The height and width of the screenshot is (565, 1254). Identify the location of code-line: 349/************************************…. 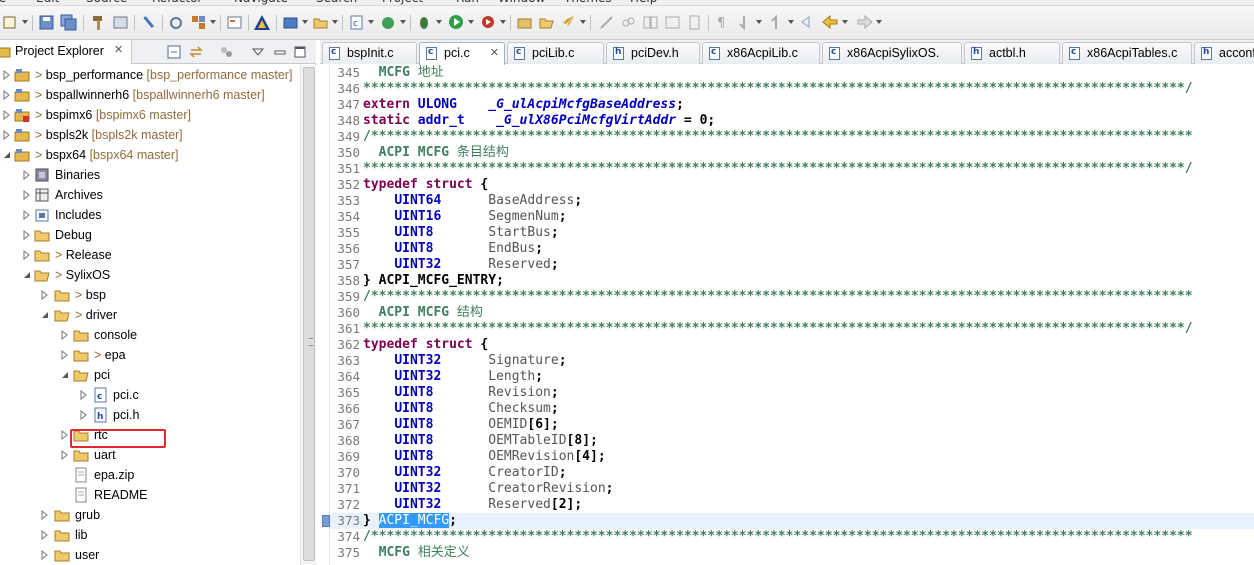
(792, 137).